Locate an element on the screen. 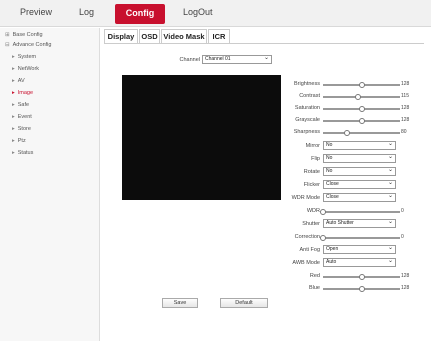 The height and width of the screenshot is (341, 431). tab-divider is located at coordinates (264, 43).